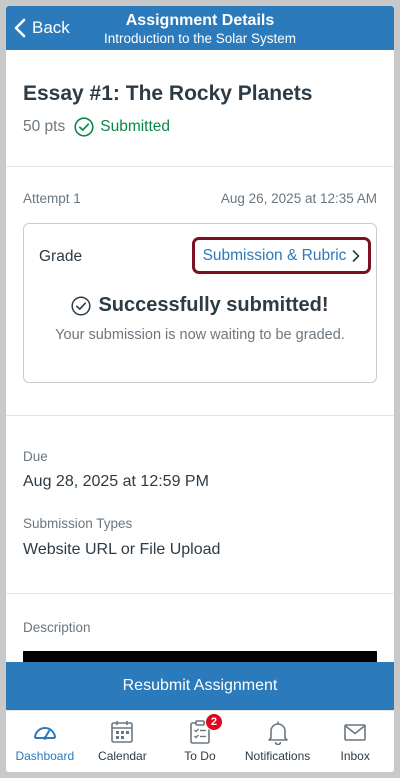 This screenshot has width=400, height=778. What do you see at coordinates (355, 732) in the screenshot?
I see `inbox-icon` at bounding box center [355, 732].